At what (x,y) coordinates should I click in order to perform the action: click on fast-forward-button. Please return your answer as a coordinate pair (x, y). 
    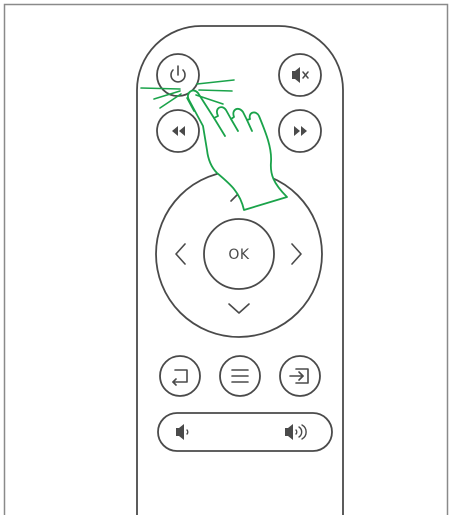
    Looking at the image, I should click on (300, 131).